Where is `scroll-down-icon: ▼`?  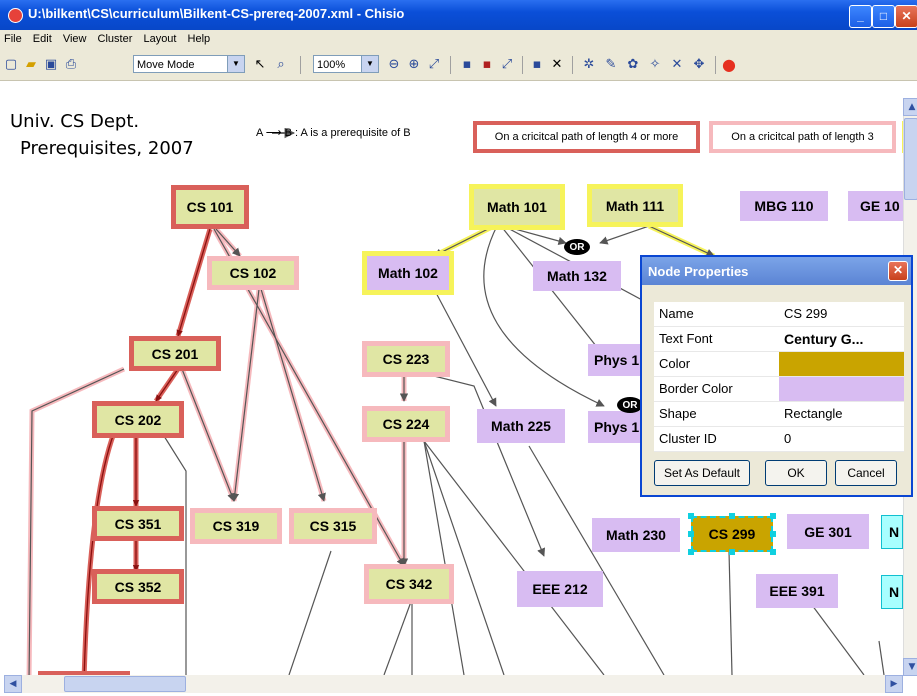
scroll-down-icon: ▼ is located at coordinates (910, 667).